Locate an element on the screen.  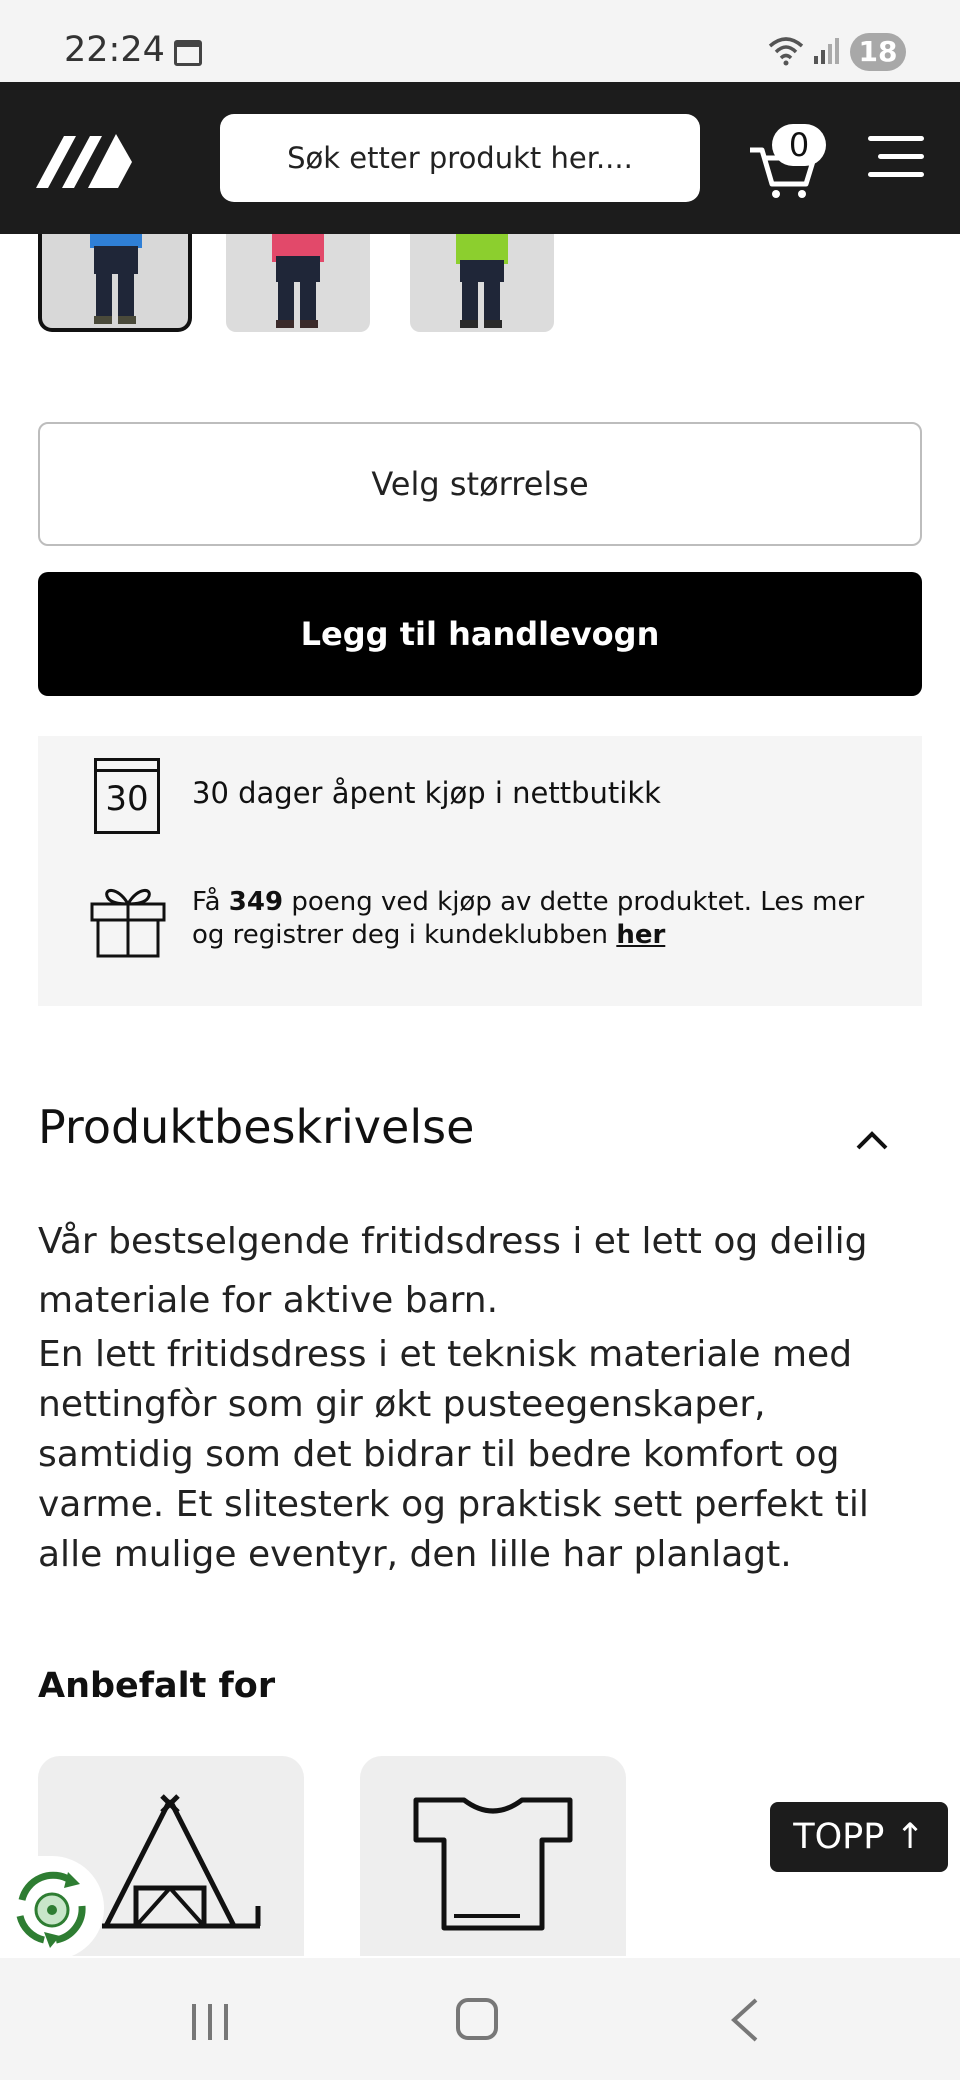
product-thumbnail-blue is located at coordinates (115, 283).